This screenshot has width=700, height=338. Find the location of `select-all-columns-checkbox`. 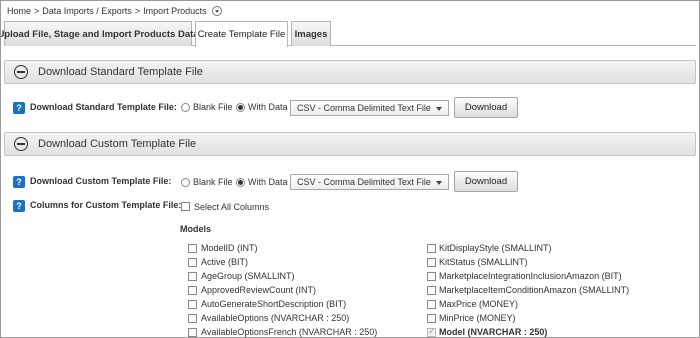

select-all-columns-checkbox is located at coordinates (185, 206).